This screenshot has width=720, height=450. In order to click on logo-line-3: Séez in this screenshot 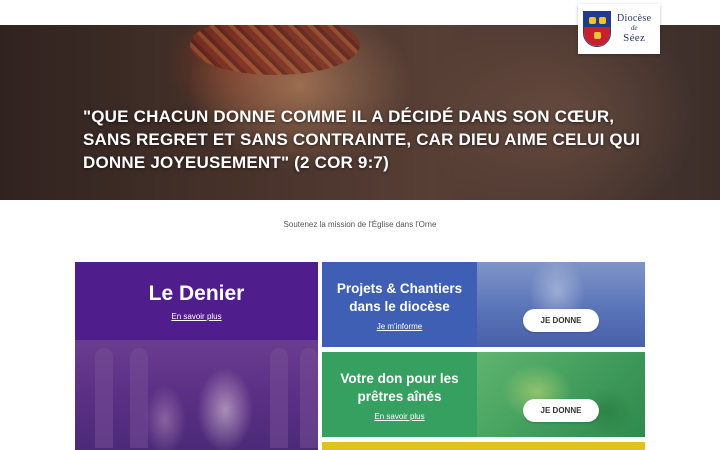, I will do `click(634, 38)`.